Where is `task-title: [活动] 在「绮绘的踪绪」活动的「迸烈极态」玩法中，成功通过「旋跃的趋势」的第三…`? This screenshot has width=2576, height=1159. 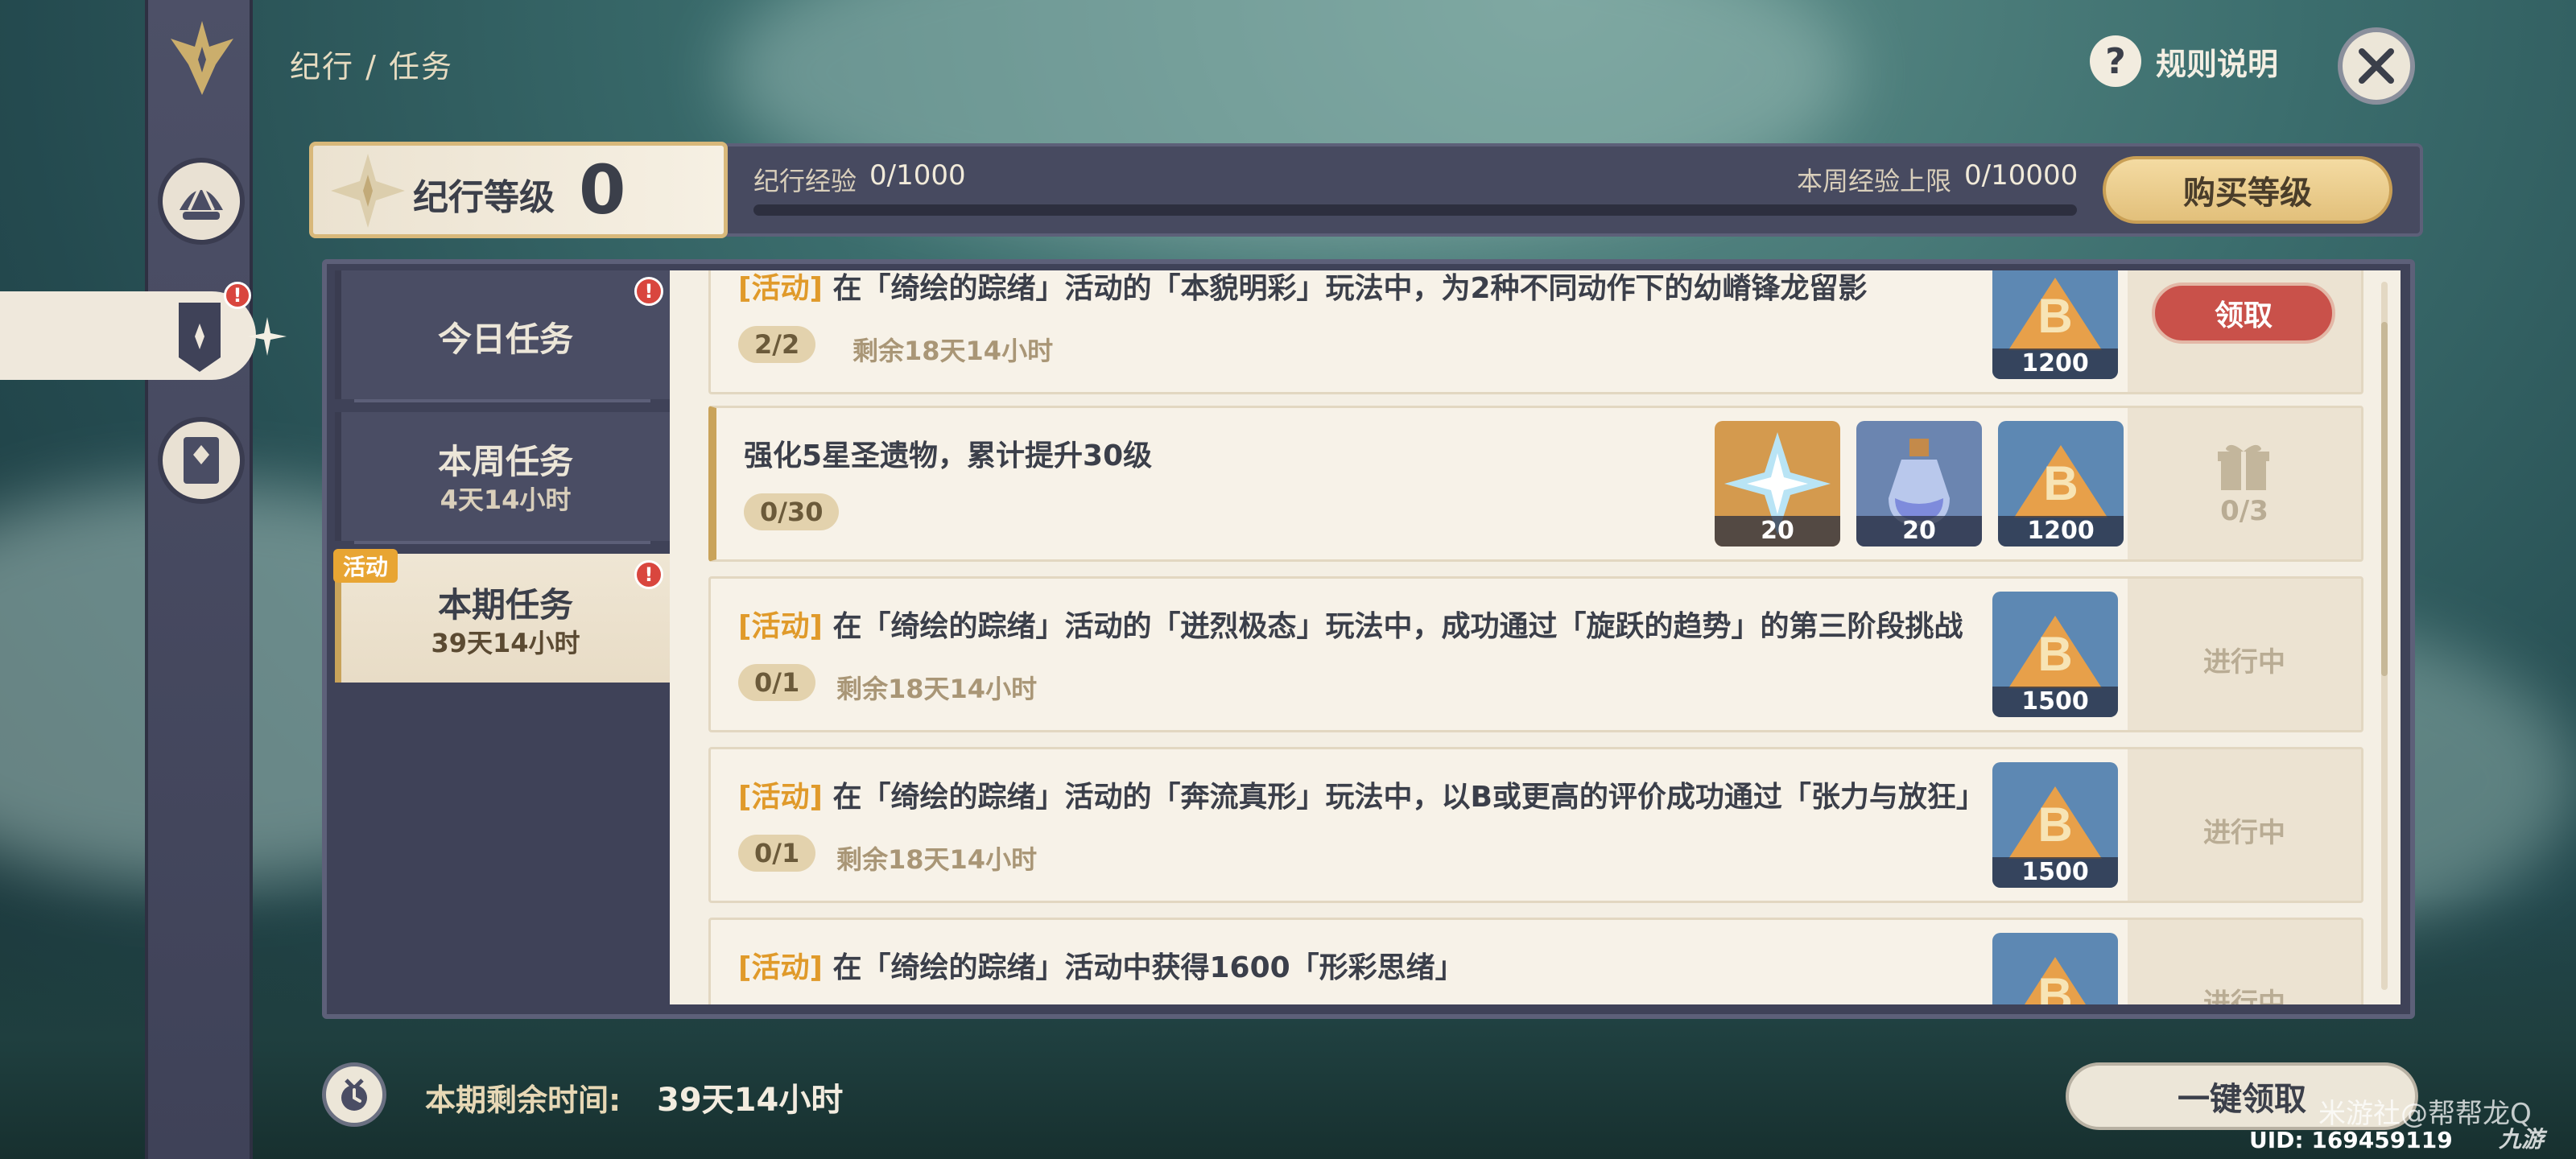 task-title: [活动] 在「绮绘的踪绪」活动的「迸烈极态」玩法中，成功通过「旋跃的趋势」的第三… is located at coordinates (1350, 624).